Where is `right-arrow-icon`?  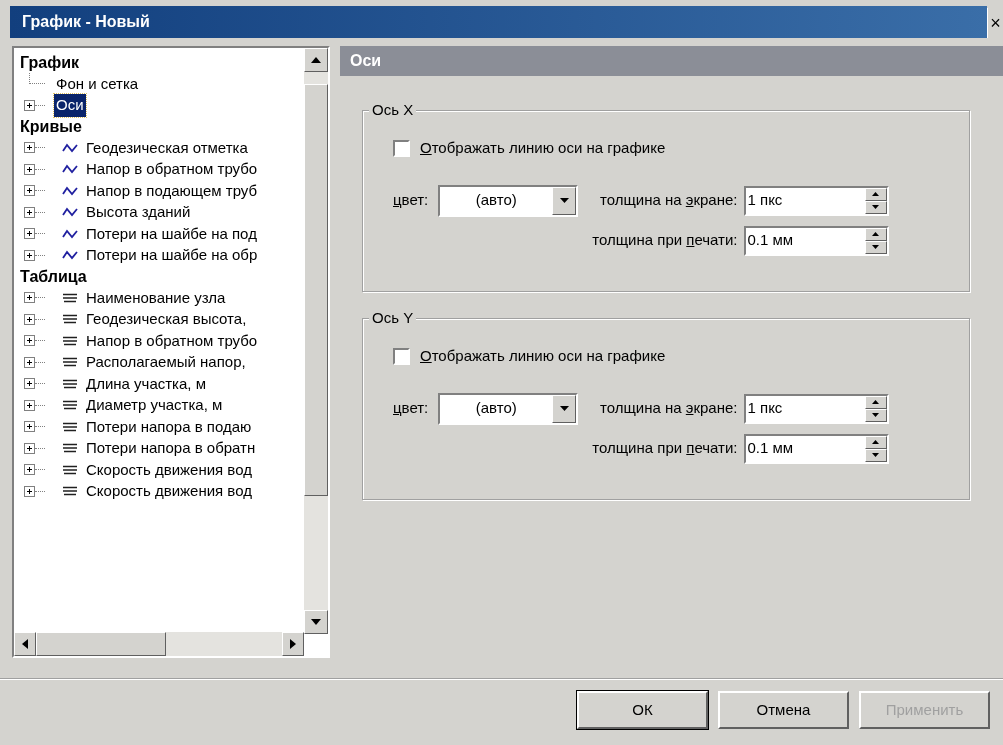 right-arrow-icon is located at coordinates (293, 644).